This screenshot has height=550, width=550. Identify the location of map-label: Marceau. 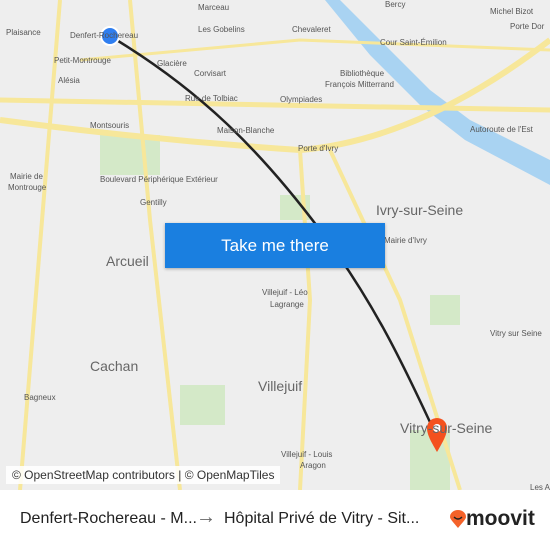
(214, 7).